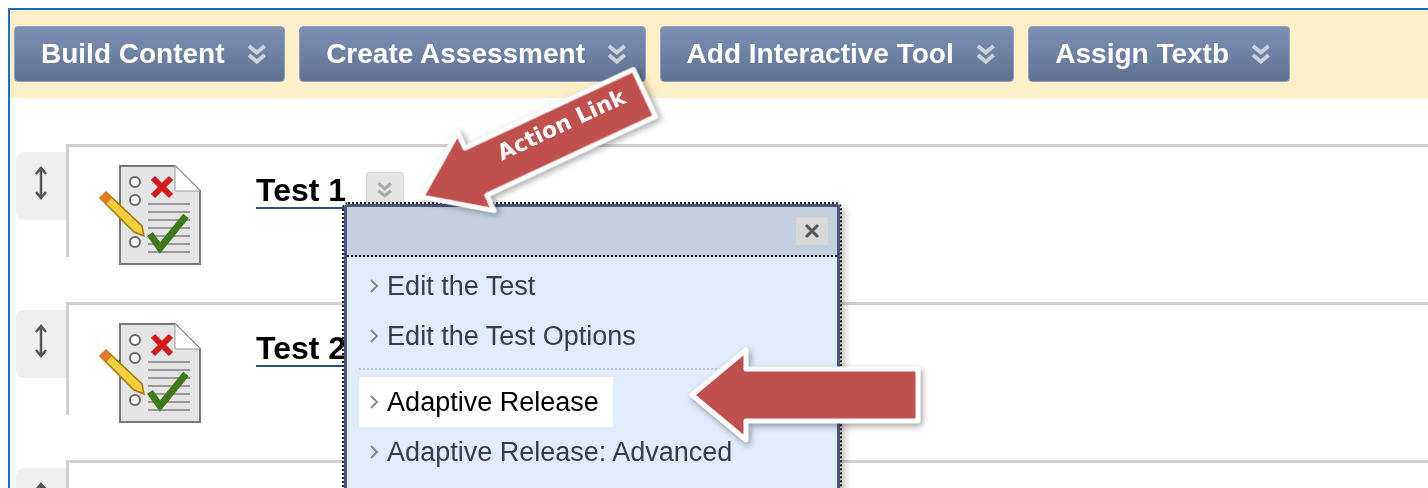 The height and width of the screenshot is (488, 1428). I want to click on close-icon, so click(812, 231).